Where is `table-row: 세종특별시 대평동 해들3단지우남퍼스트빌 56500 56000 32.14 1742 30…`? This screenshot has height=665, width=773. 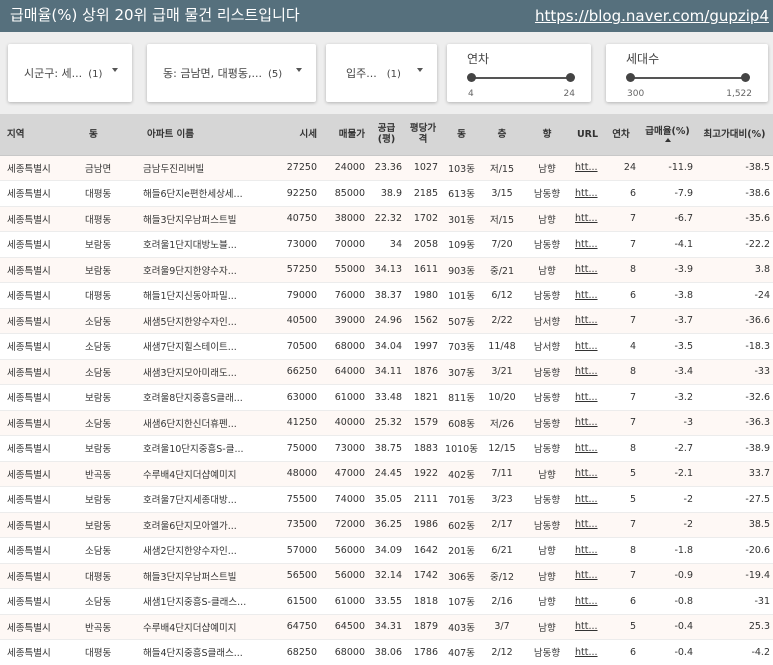 table-row: 세종특별시 대평동 해들3단지우남퍼스트빌 56500 56000 32.14 1742 30… is located at coordinates (386, 576).